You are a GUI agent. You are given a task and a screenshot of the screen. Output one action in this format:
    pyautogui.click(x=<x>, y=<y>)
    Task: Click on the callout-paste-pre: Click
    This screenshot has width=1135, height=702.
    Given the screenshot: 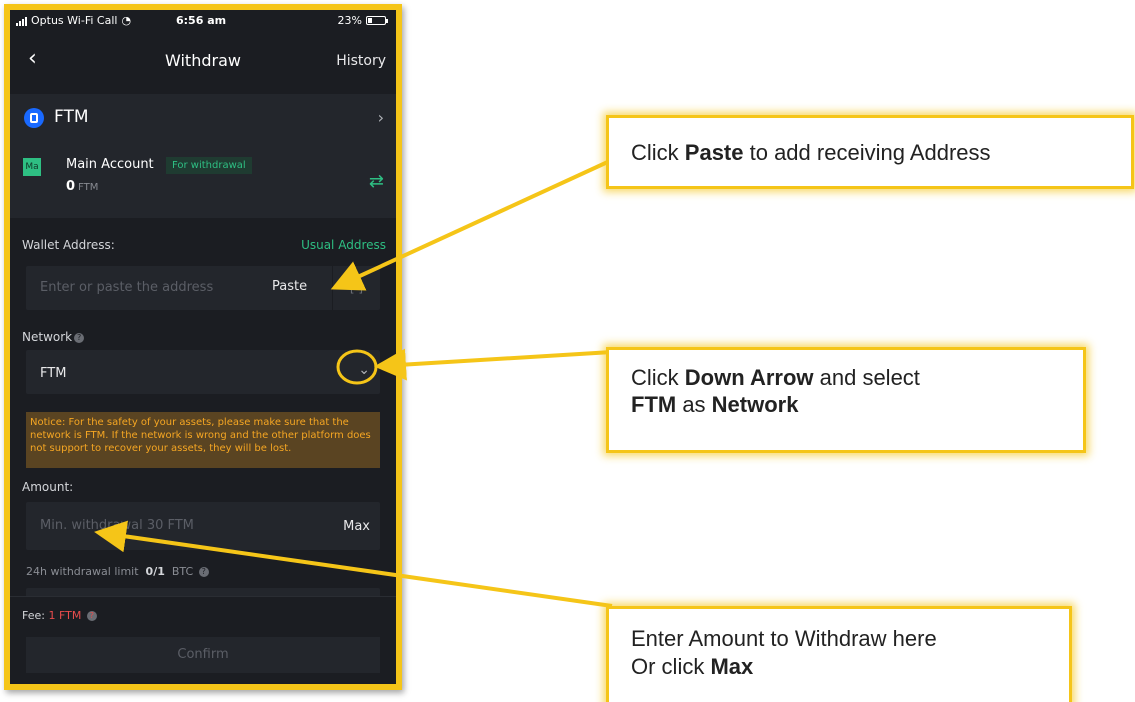 What is the action you would take?
    pyautogui.click(x=658, y=152)
    